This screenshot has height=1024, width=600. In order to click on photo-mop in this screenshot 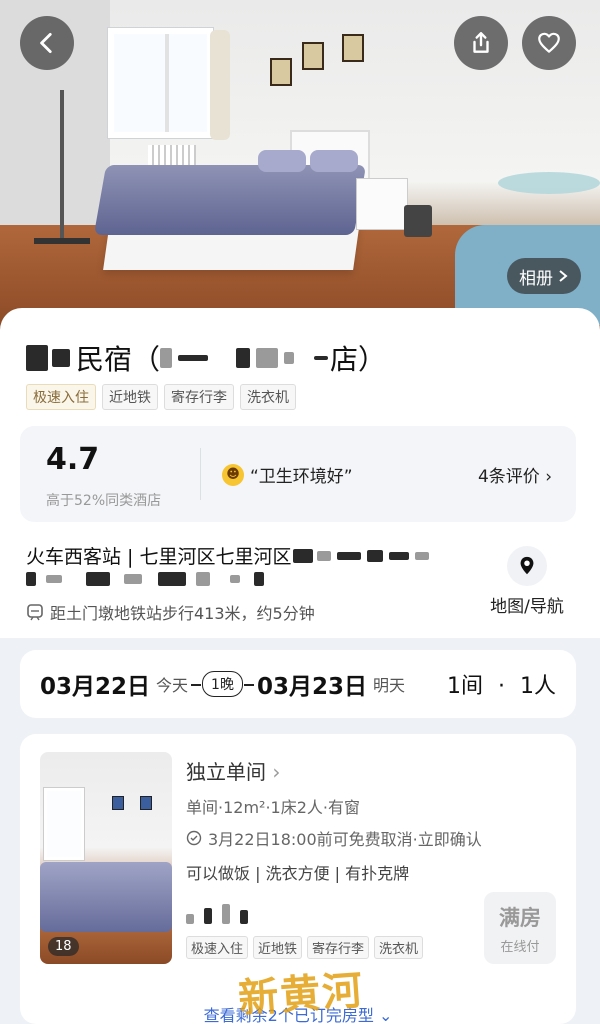, I will do `click(62, 165)`.